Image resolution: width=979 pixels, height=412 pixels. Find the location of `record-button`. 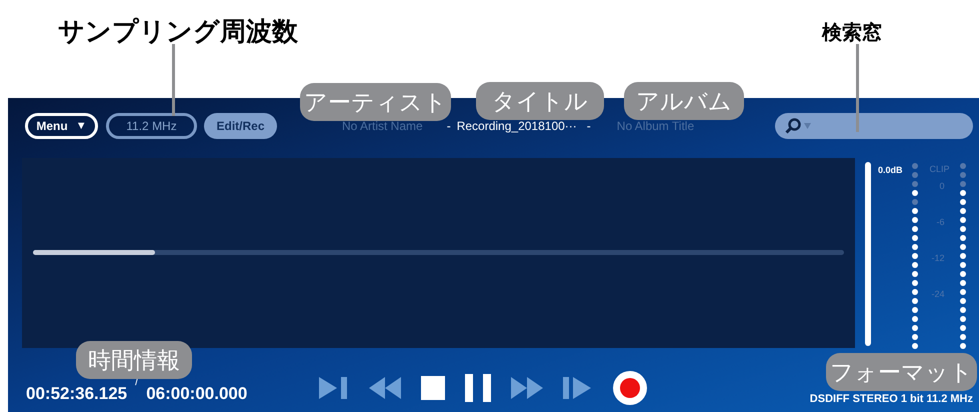

record-button is located at coordinates (630, 388).